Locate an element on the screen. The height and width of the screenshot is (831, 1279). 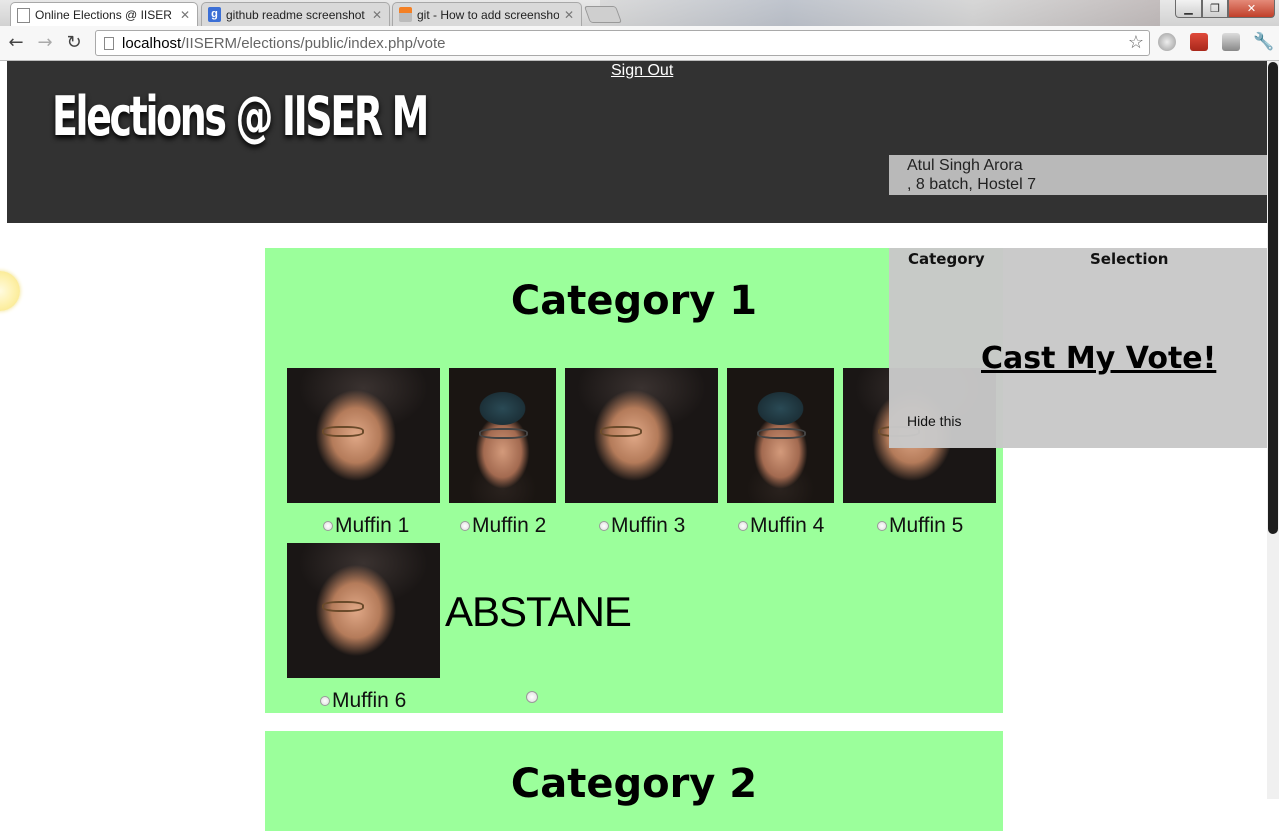
user-details: , 8 batch, Hostel 7 is located at coordinates (971, 184).